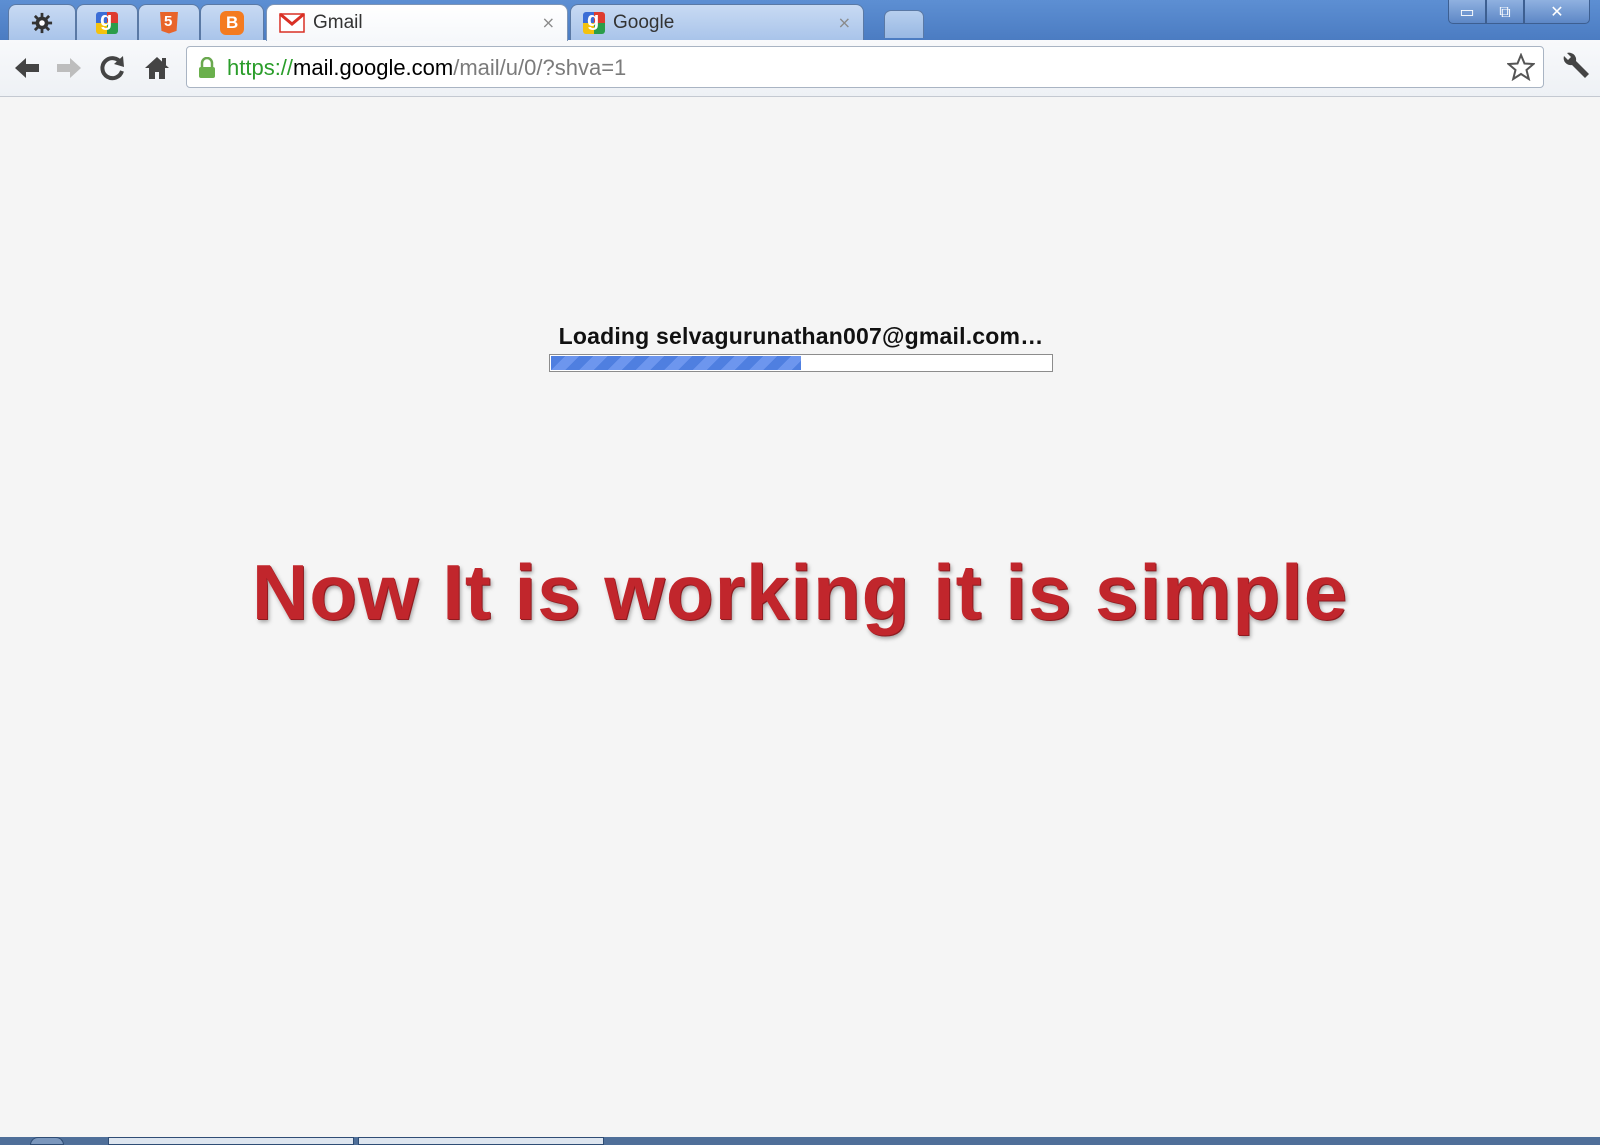  Describe the element at coordinates (373, 67) in the screenshot. I see `url-host: mail.google.com` at that location.